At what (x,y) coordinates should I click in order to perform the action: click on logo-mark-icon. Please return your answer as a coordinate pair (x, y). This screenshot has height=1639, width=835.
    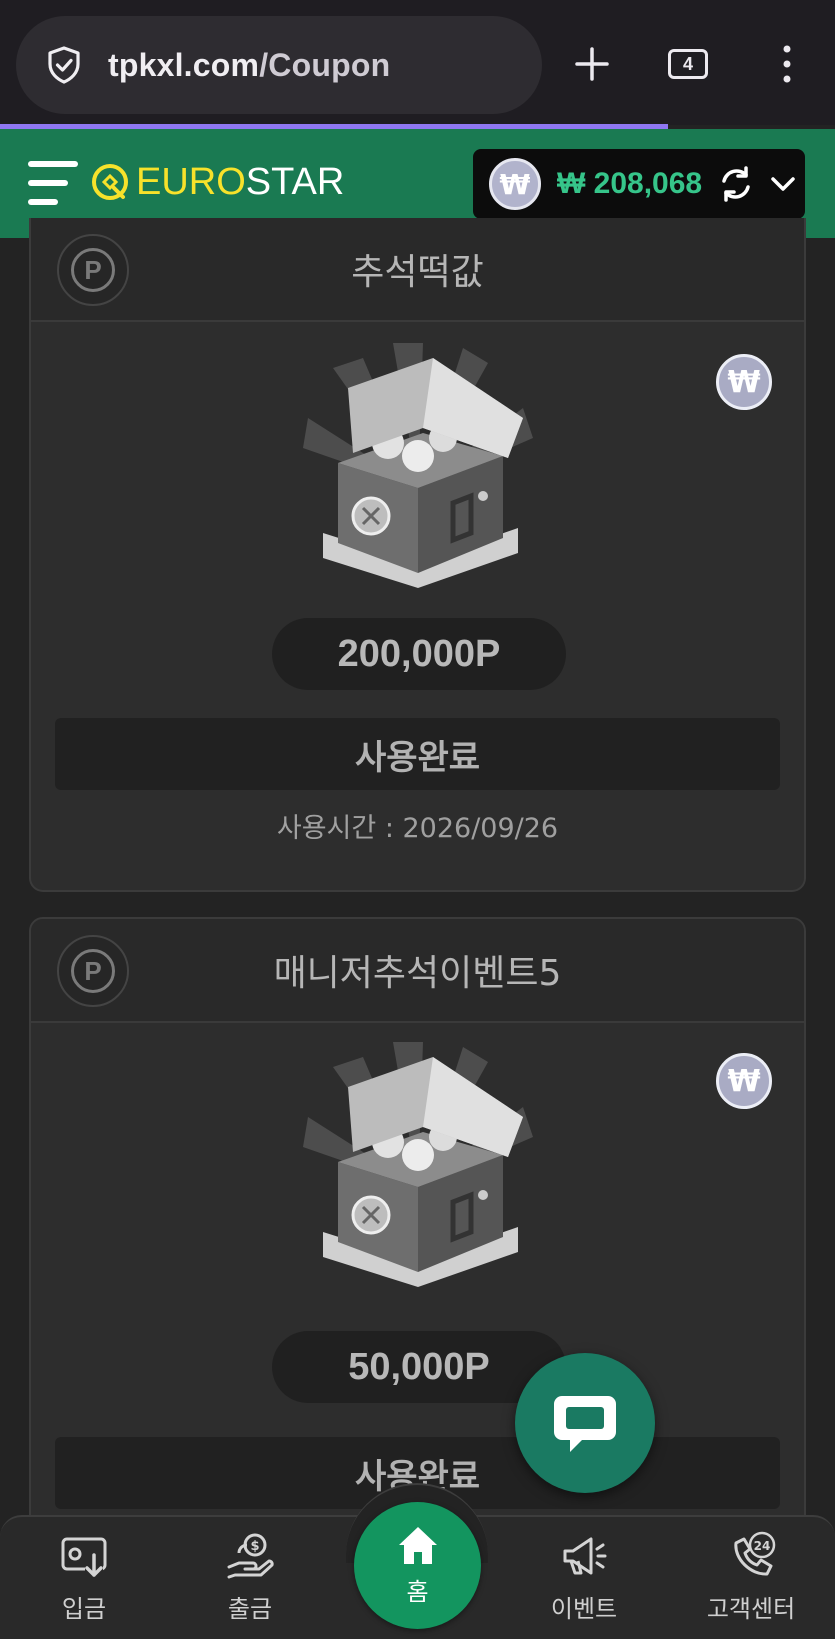
    Looking at the image, I should click on (110, 182).